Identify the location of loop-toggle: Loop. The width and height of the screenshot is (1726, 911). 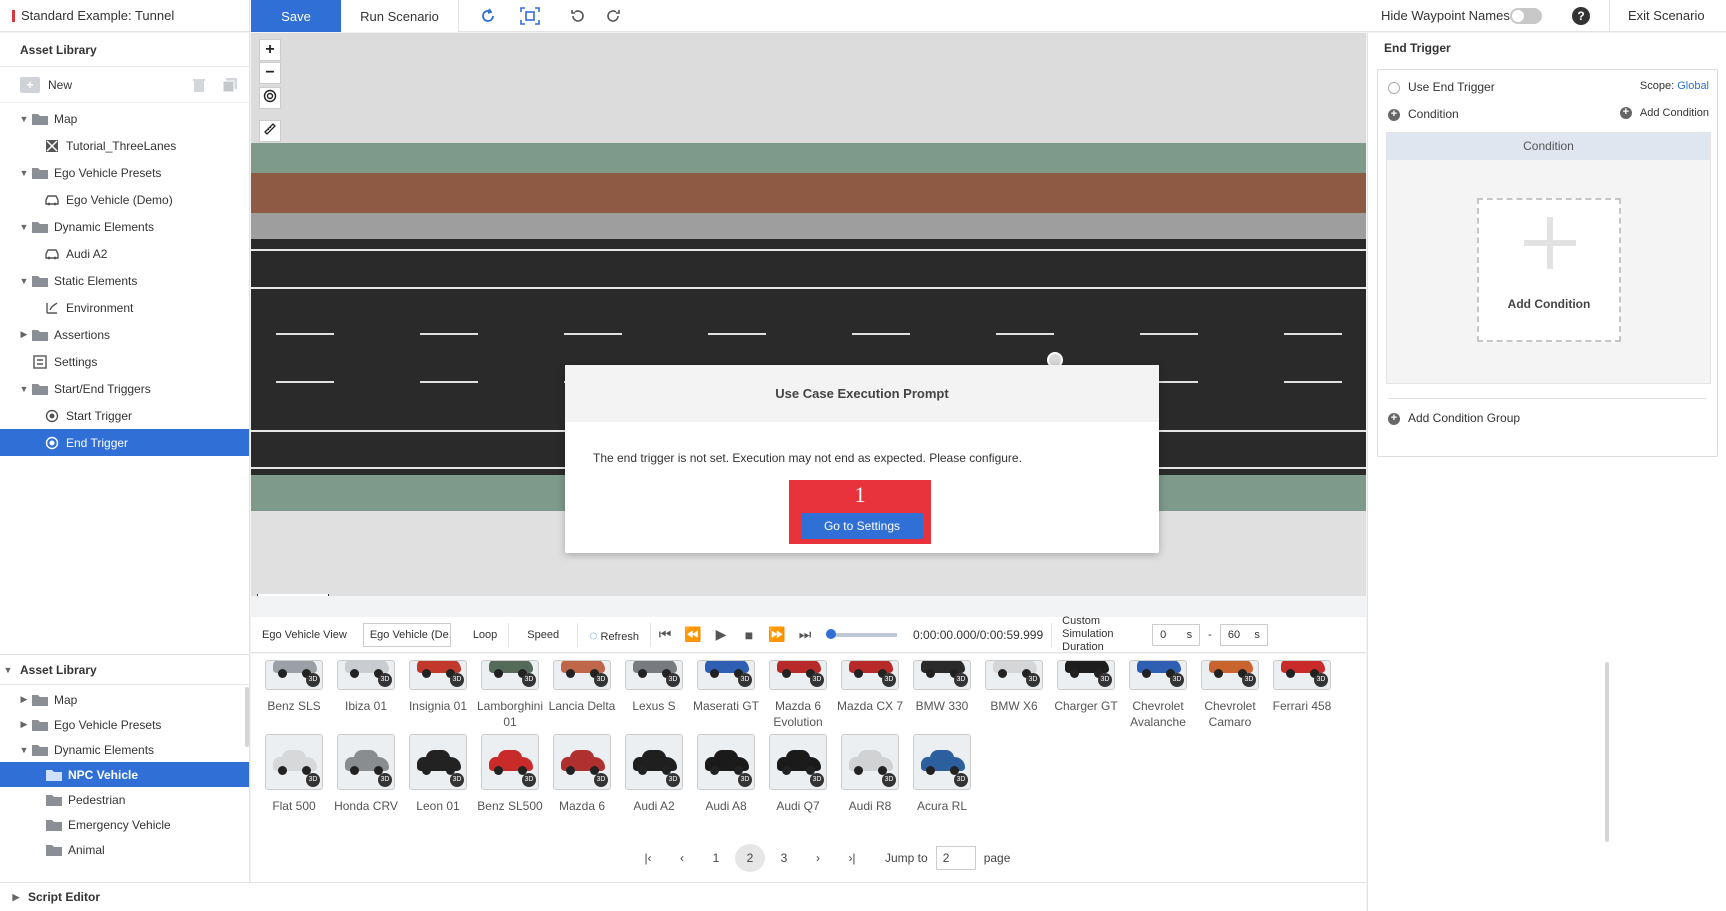
(485, 635).